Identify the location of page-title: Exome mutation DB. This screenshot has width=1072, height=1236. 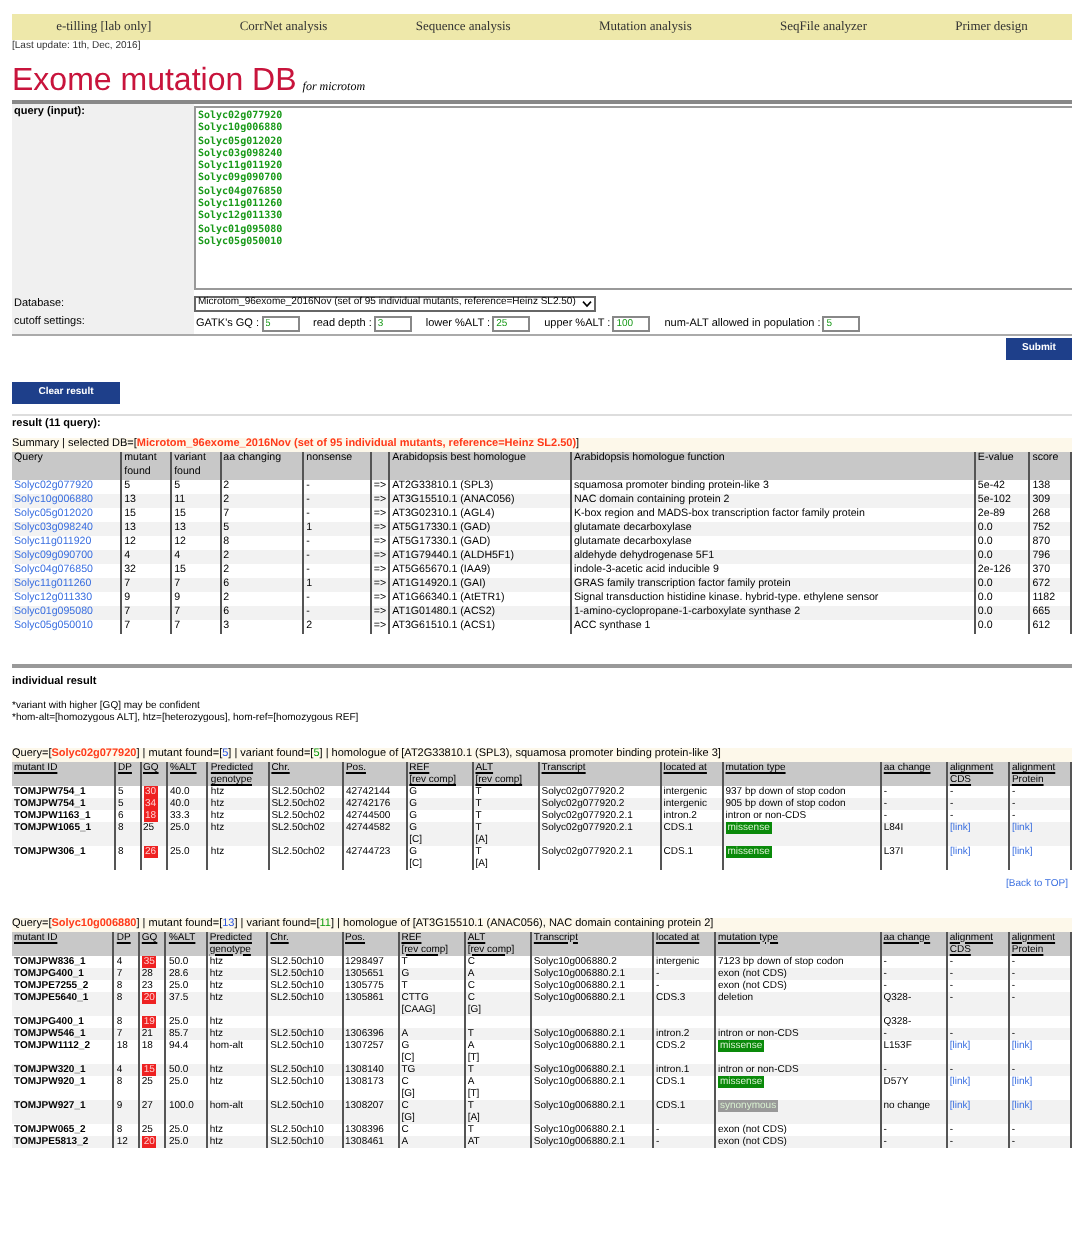
(154, 82).